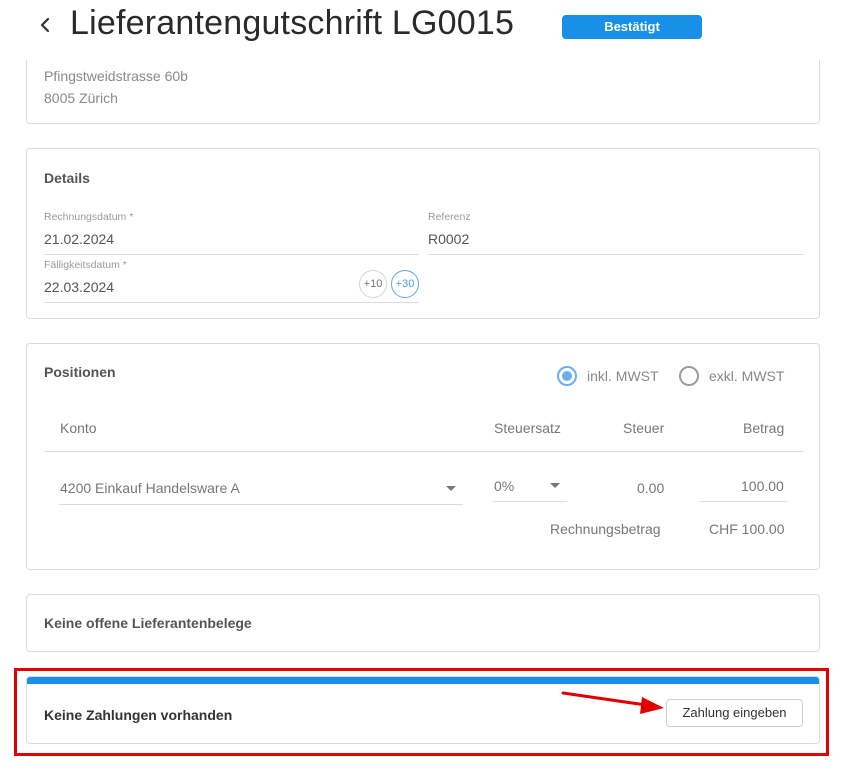  I want to click on tax-rate-underline, so click(530, 501).